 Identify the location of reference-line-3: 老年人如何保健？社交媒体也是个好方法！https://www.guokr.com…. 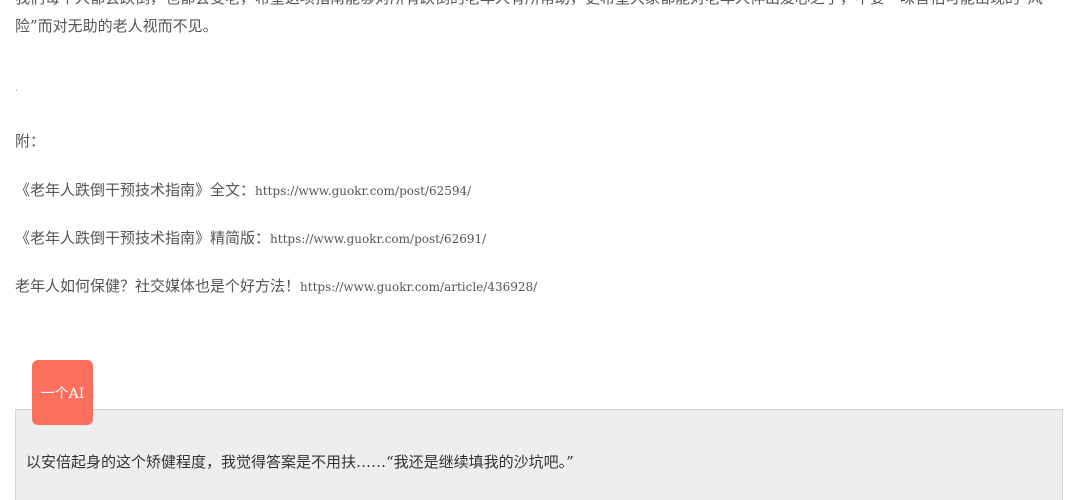
(276, 286).